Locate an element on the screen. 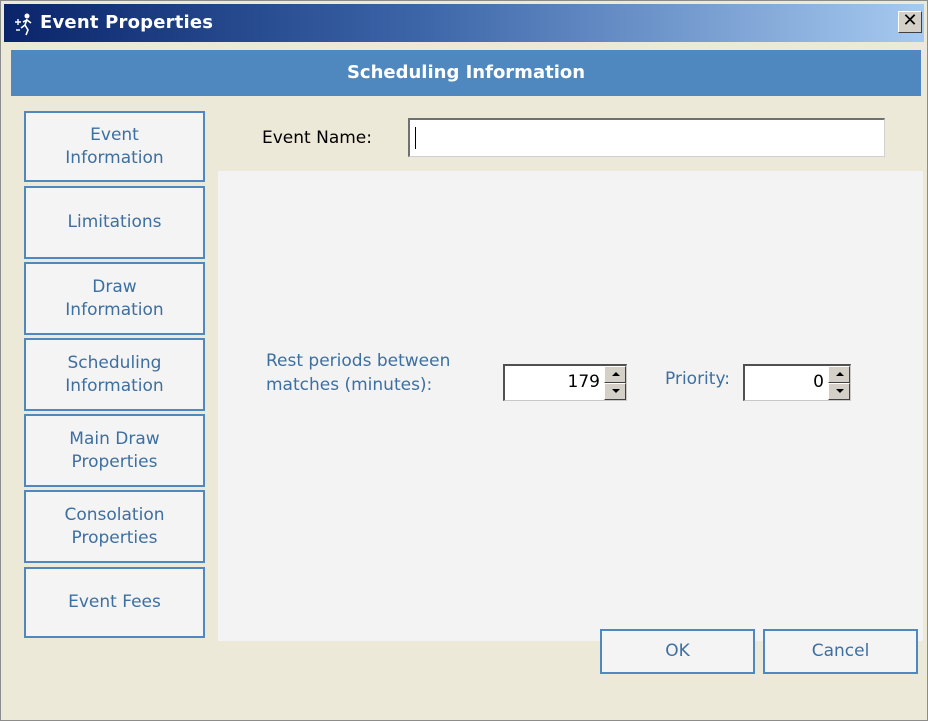 This screenshot has height=721, width=928. rest-periods-label-line2: matches (minutes): is located at coordinates (349, 385).